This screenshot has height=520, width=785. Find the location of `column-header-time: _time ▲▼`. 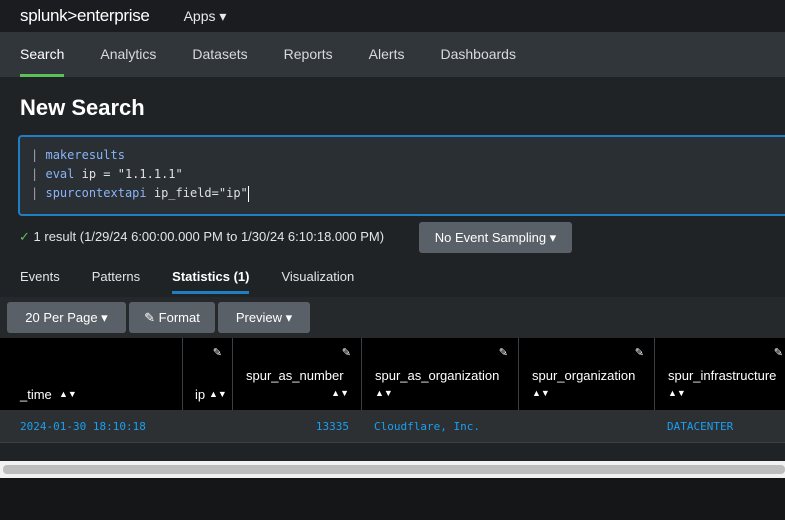

column-header-time: _time ▲▼ is located at coordinates (91, 374).